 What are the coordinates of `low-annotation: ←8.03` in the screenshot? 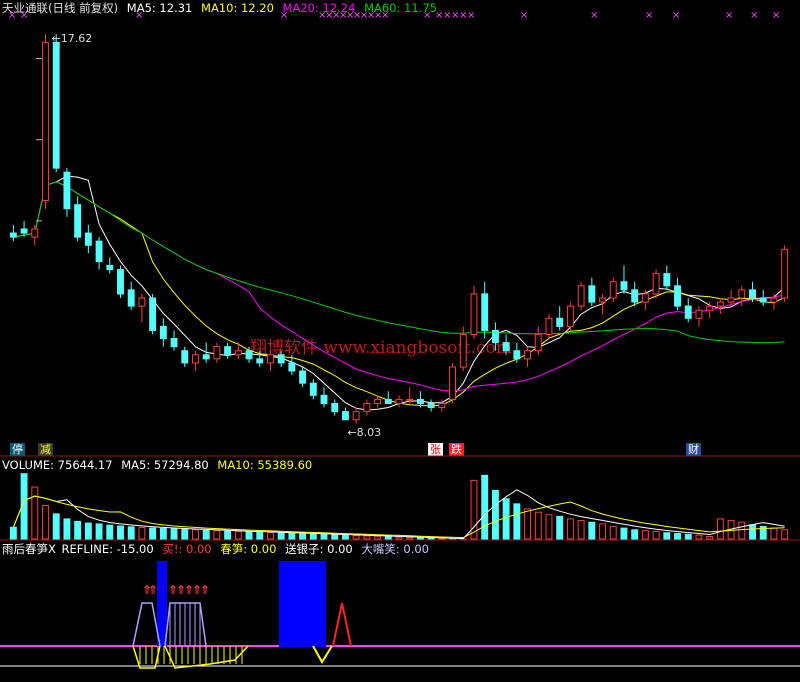 It's located at (364, 432).